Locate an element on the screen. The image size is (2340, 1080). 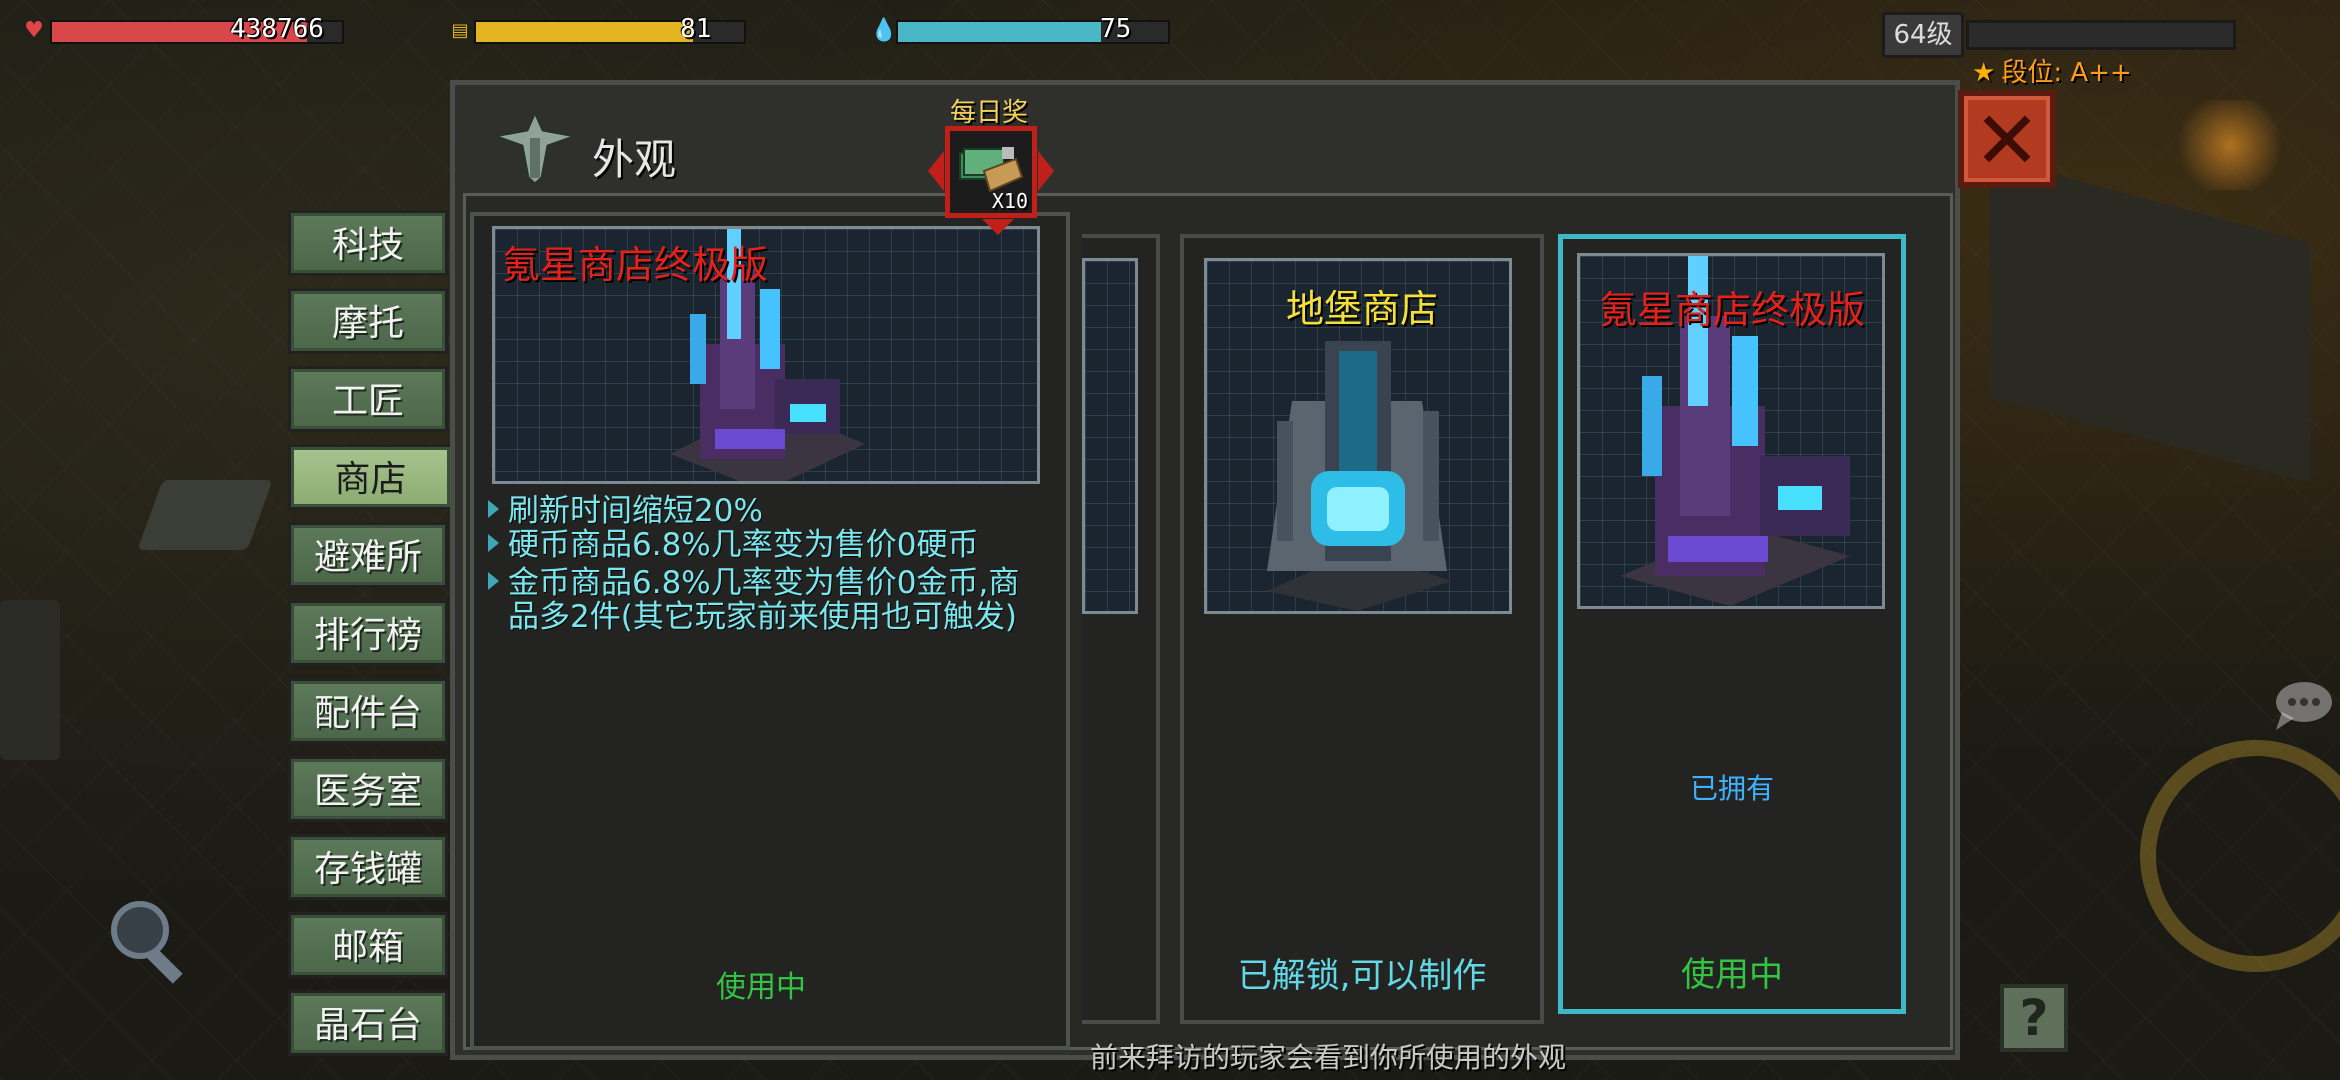
skin-effect-text: 品多2件(其它玩家前来使用也可触发) is located at coordinates (762, 617).